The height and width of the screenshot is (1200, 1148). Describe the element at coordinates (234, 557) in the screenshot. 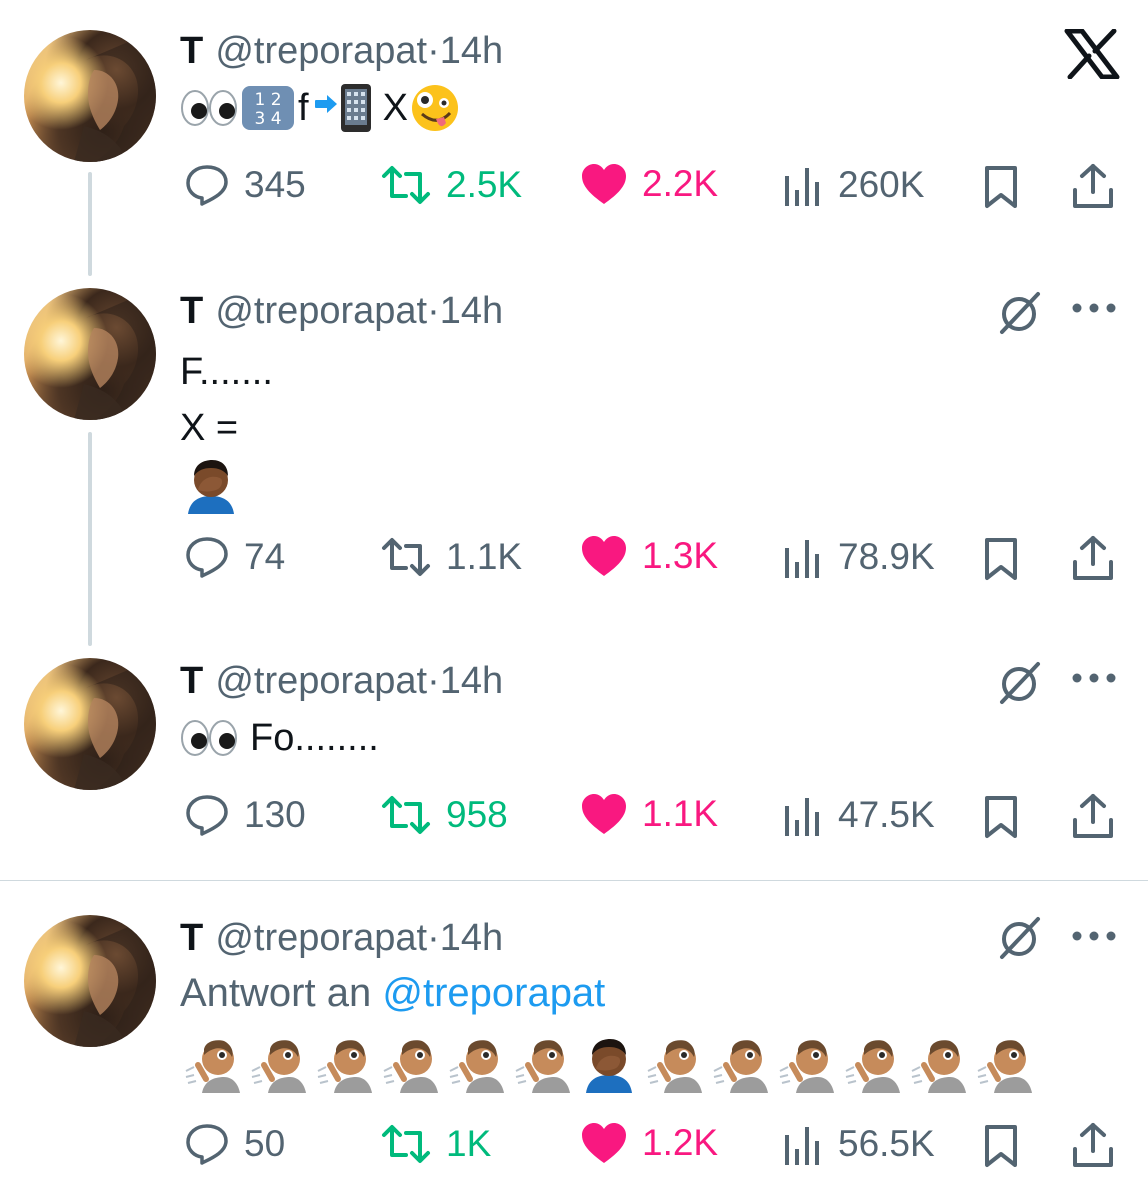

I see `reply-button: 74` at that location.